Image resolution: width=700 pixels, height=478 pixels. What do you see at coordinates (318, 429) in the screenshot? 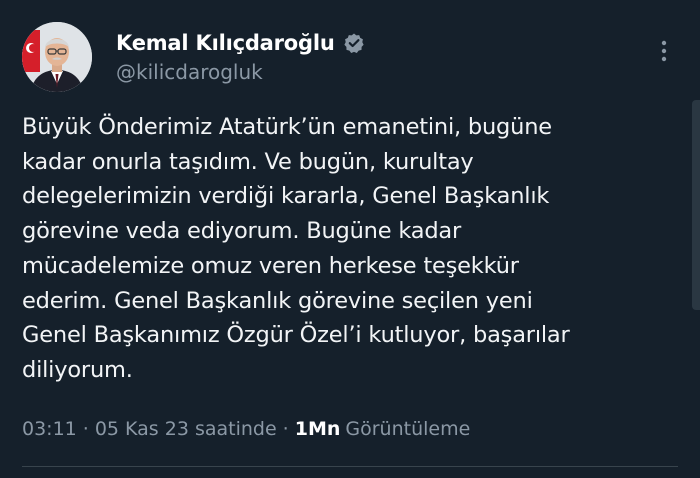
I see `views-count: 1Mn` at bounding box center [318, 429].